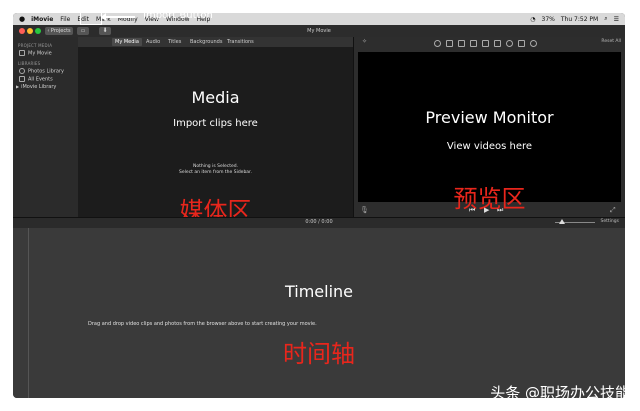  I want to click on magic-wand-icon: ✧, so click(364, 41).